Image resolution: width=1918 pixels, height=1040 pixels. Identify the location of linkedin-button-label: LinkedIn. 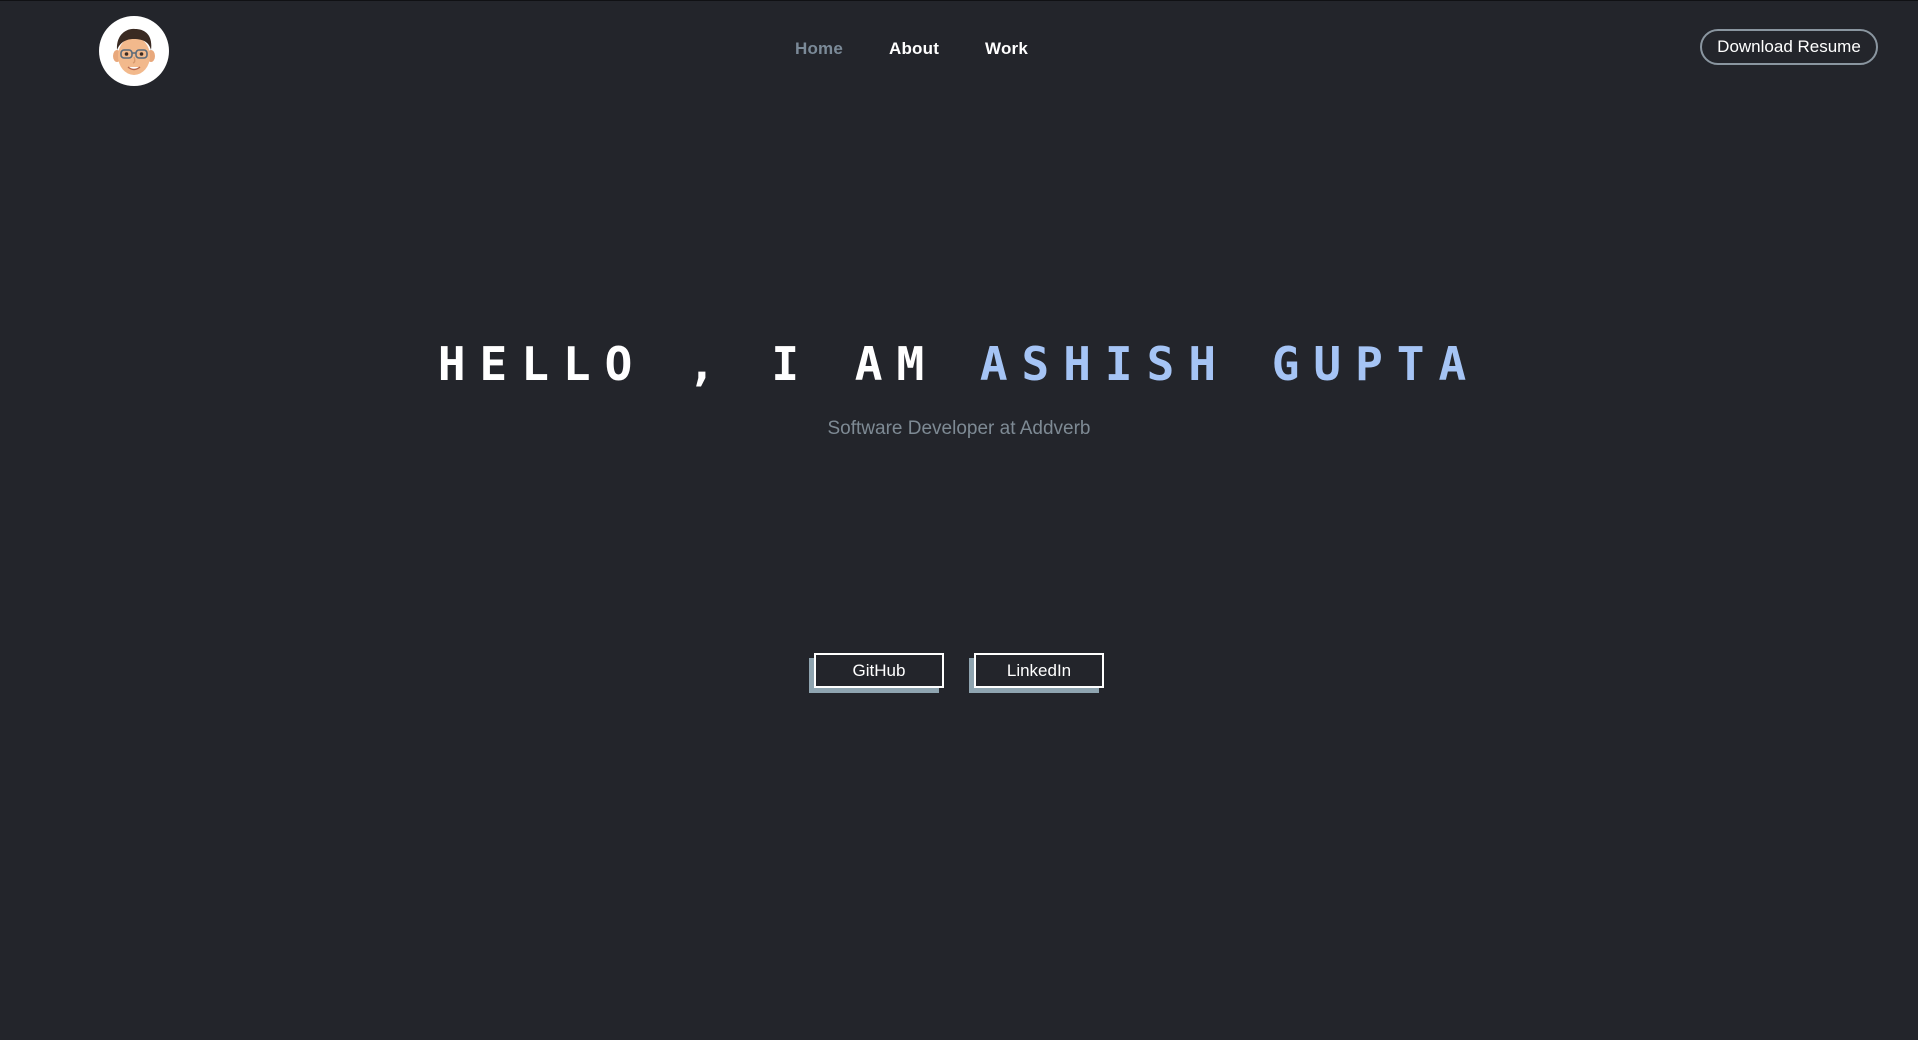
(1039, 670).